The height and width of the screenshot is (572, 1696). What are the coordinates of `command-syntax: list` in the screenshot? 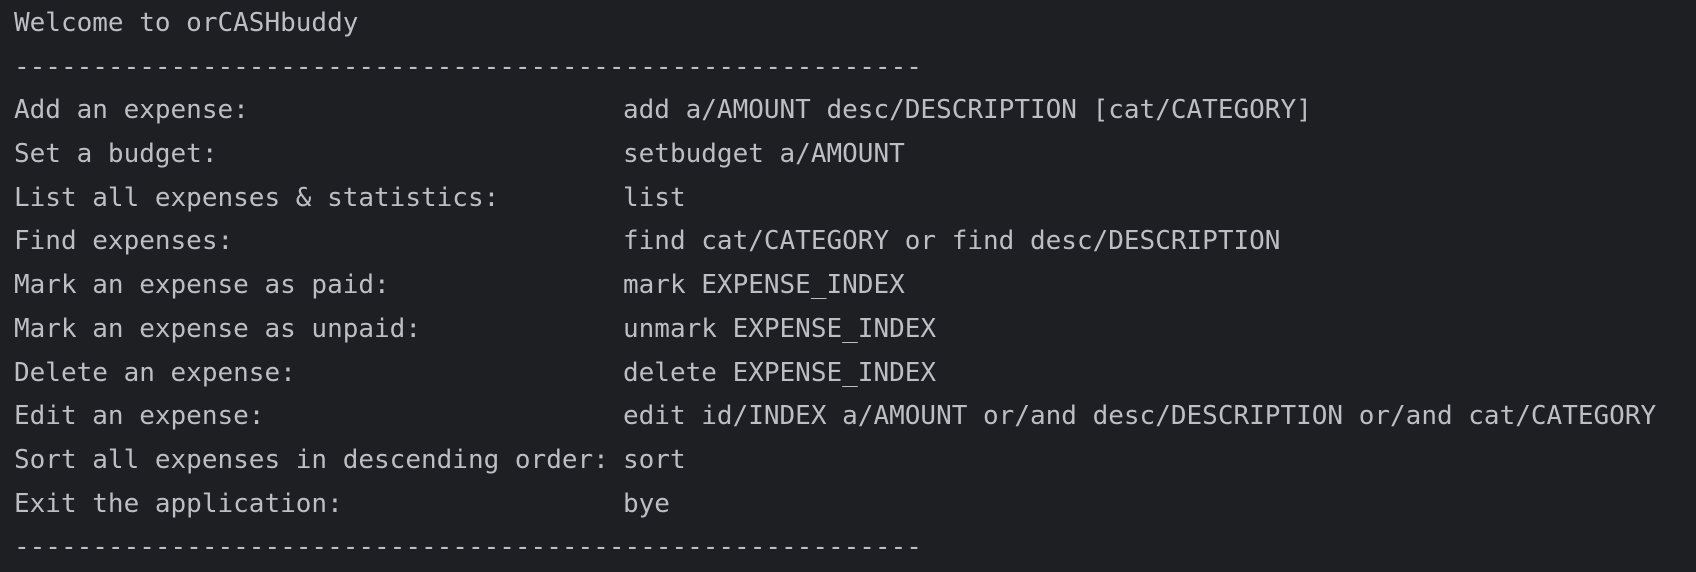 It's located at (654, 197).